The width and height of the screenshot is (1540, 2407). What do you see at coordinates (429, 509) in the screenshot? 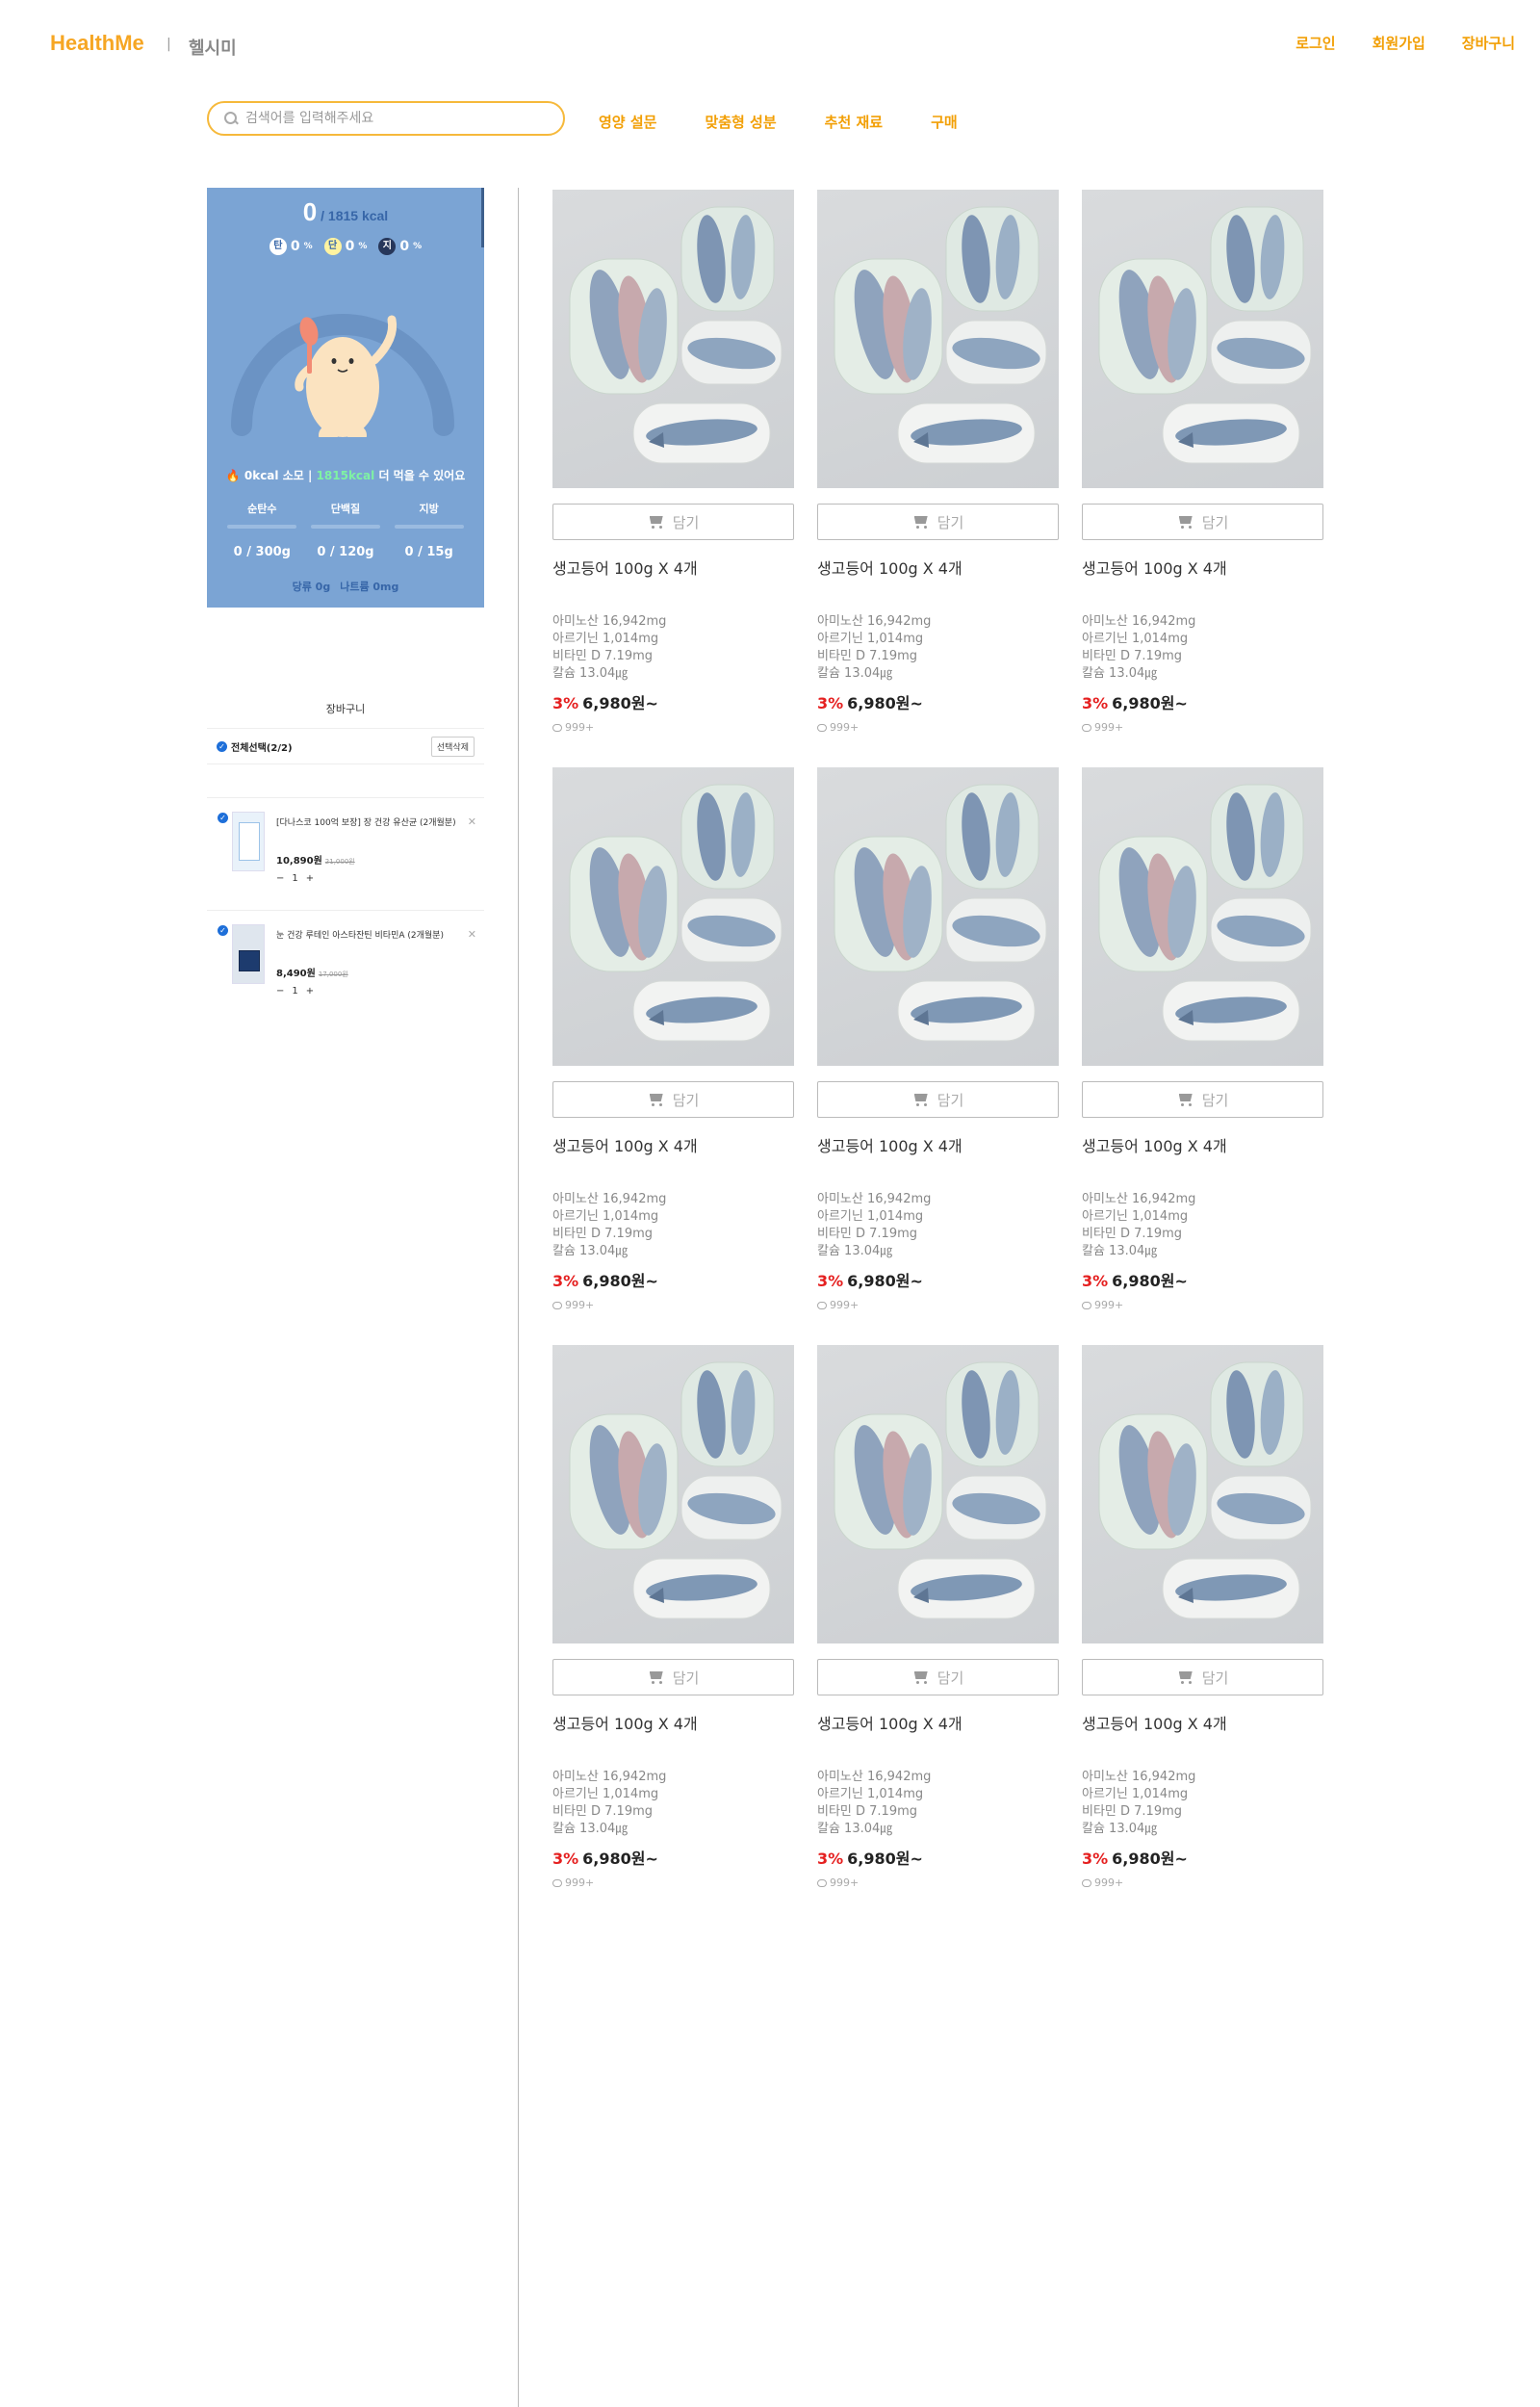
I see `macro-label: 지방` at bounding box center [429, 509].